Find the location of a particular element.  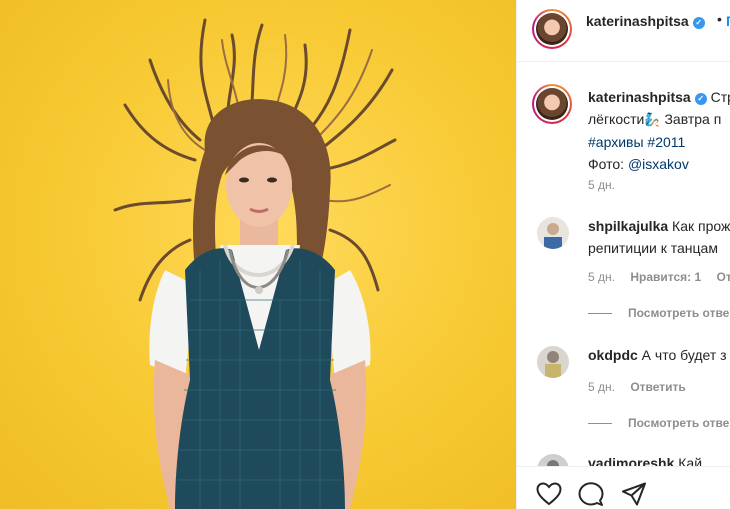

comment-username: okdpdc is located at coordinates (613, 355).